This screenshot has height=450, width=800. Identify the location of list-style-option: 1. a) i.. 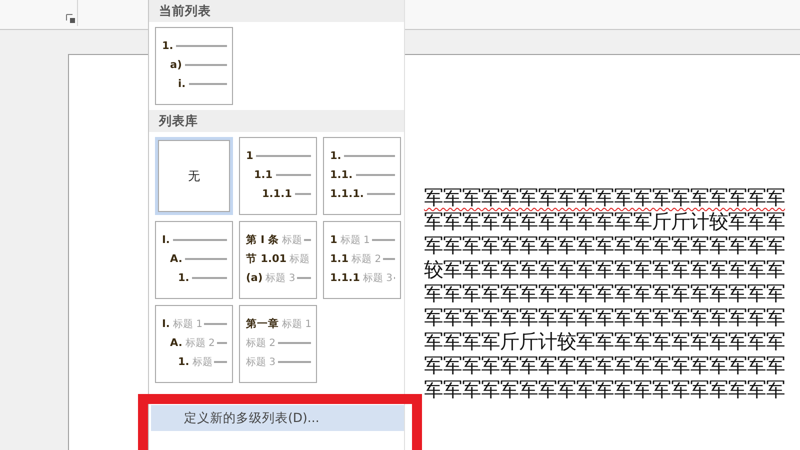
(194, 66).